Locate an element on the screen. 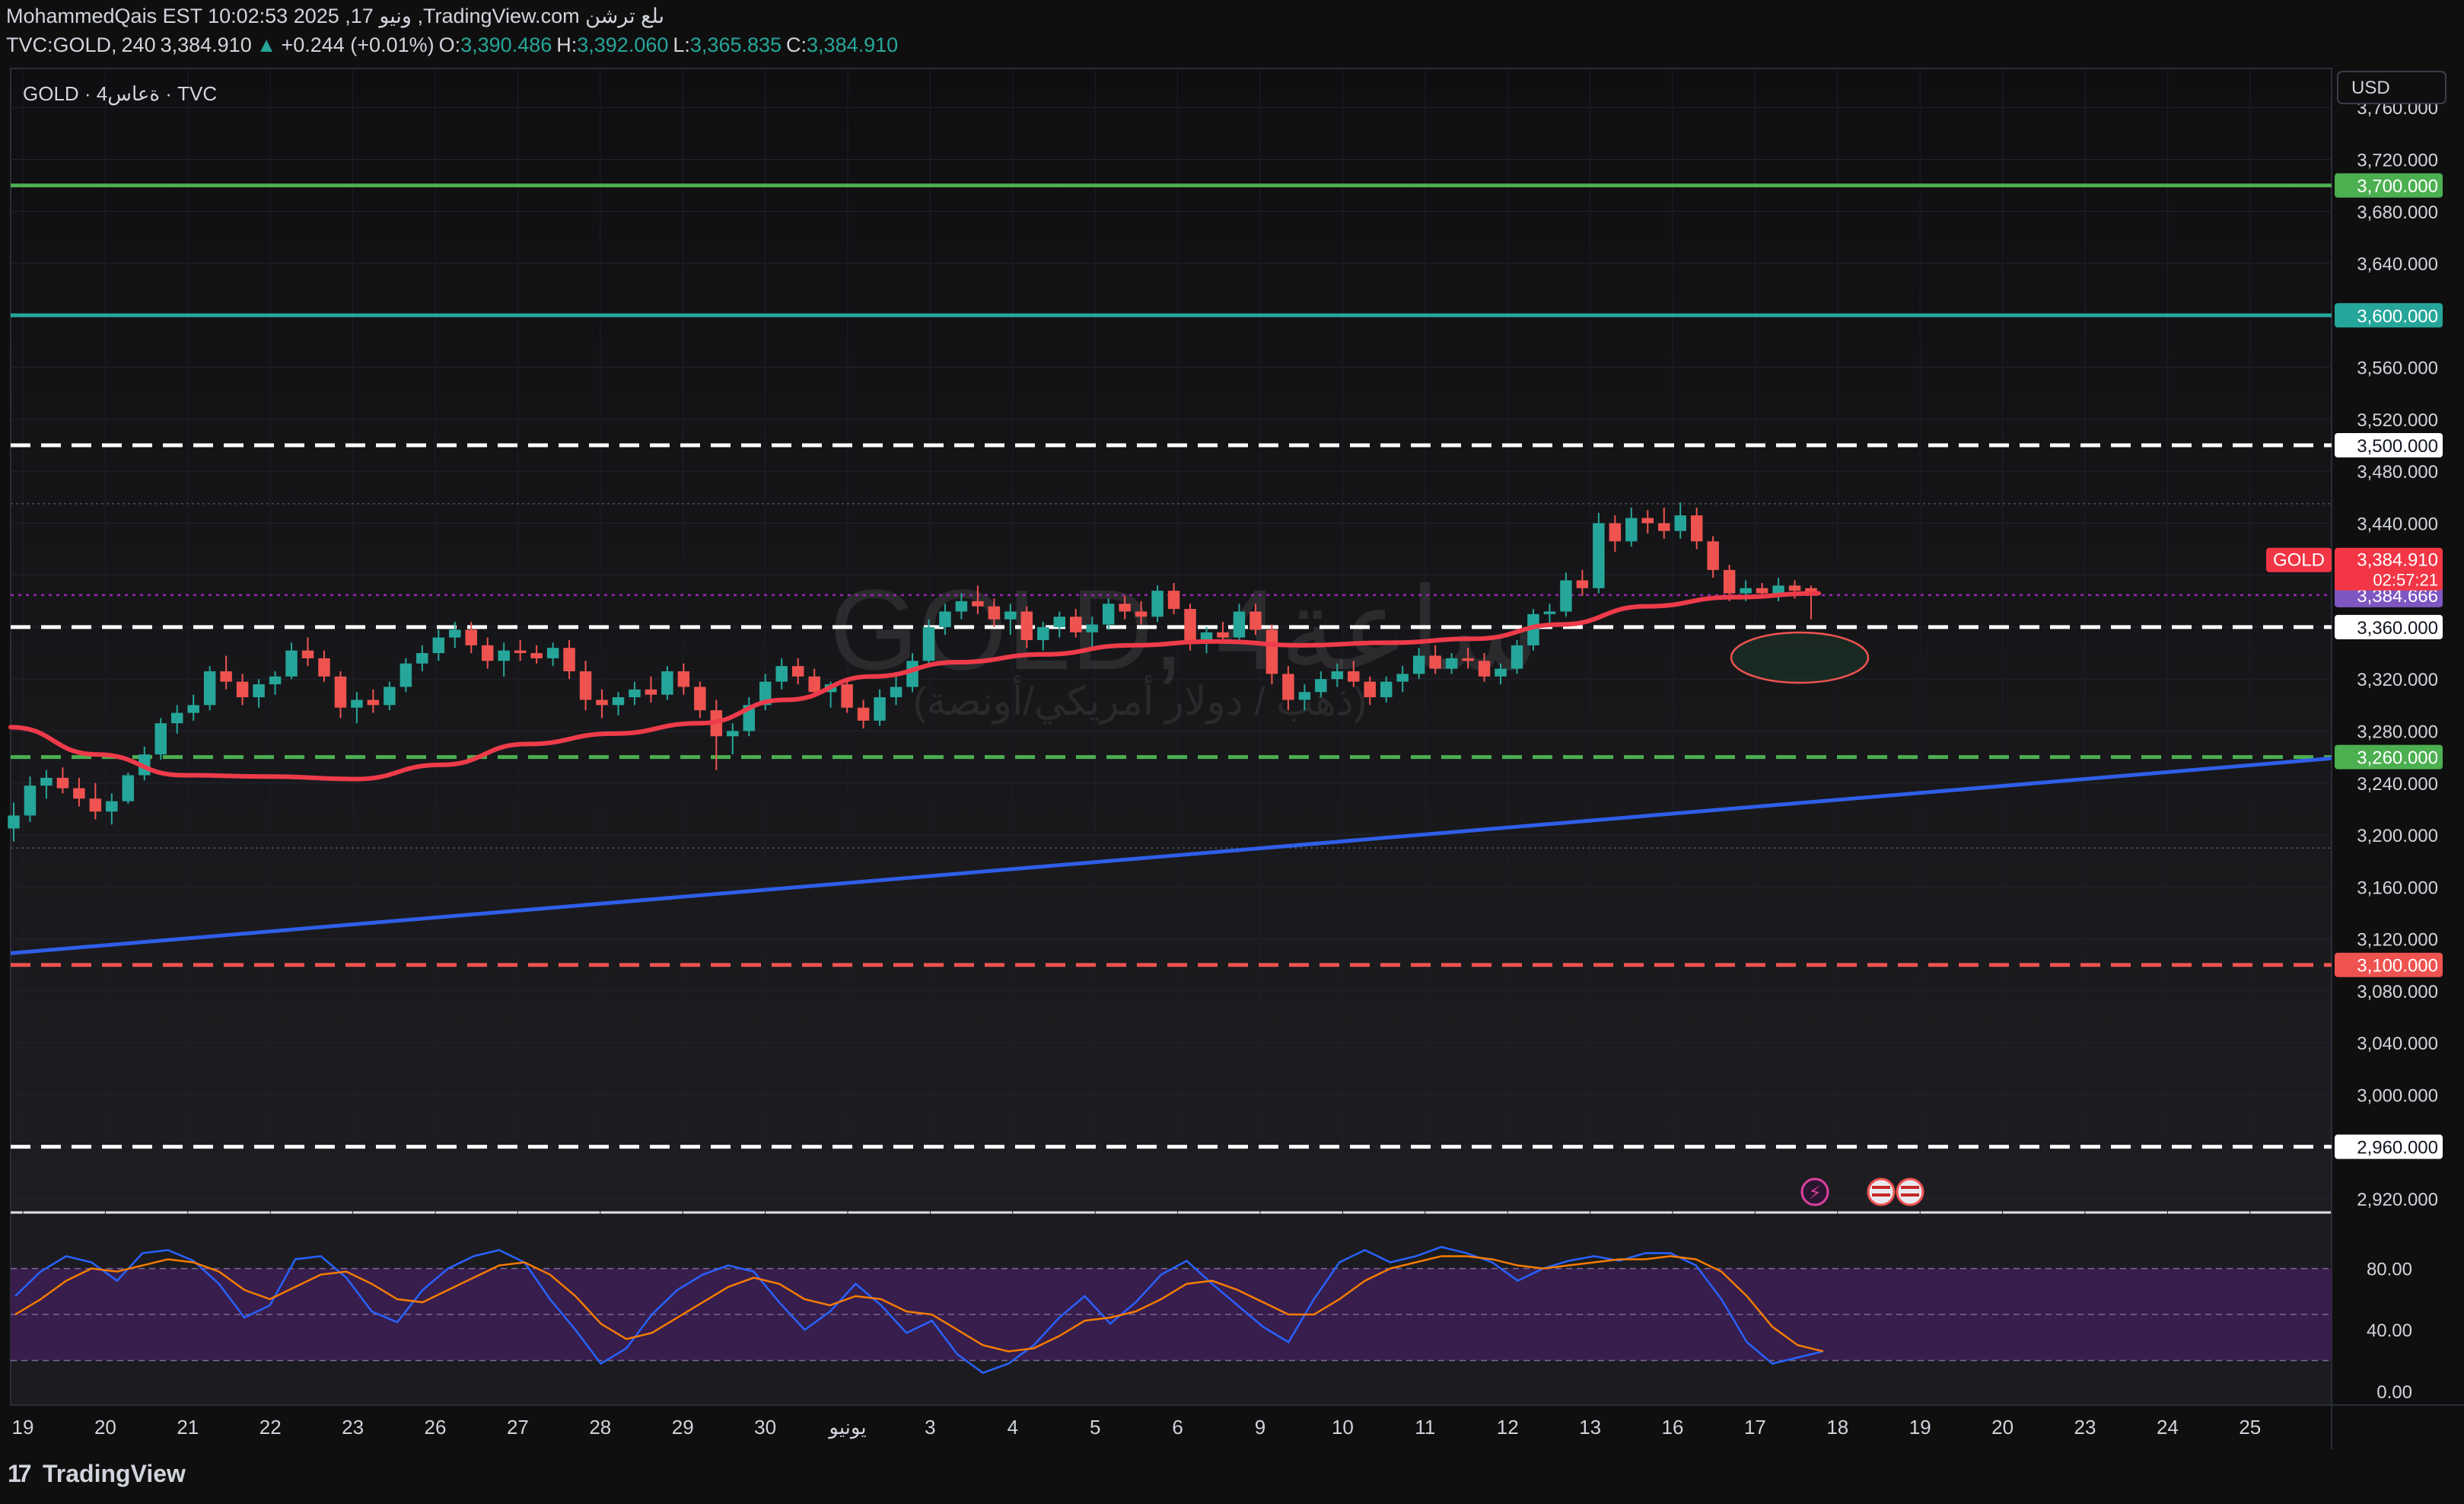  tradingview-logo: 17 TradingView is located at coordinates (97, 1474).